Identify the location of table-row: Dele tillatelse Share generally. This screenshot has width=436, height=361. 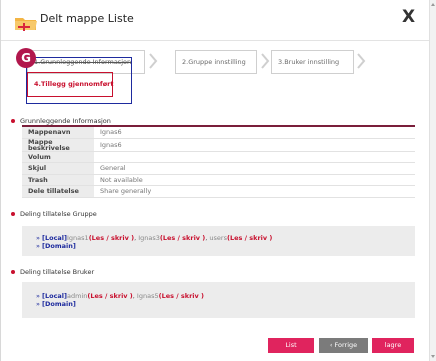
(218, 191).